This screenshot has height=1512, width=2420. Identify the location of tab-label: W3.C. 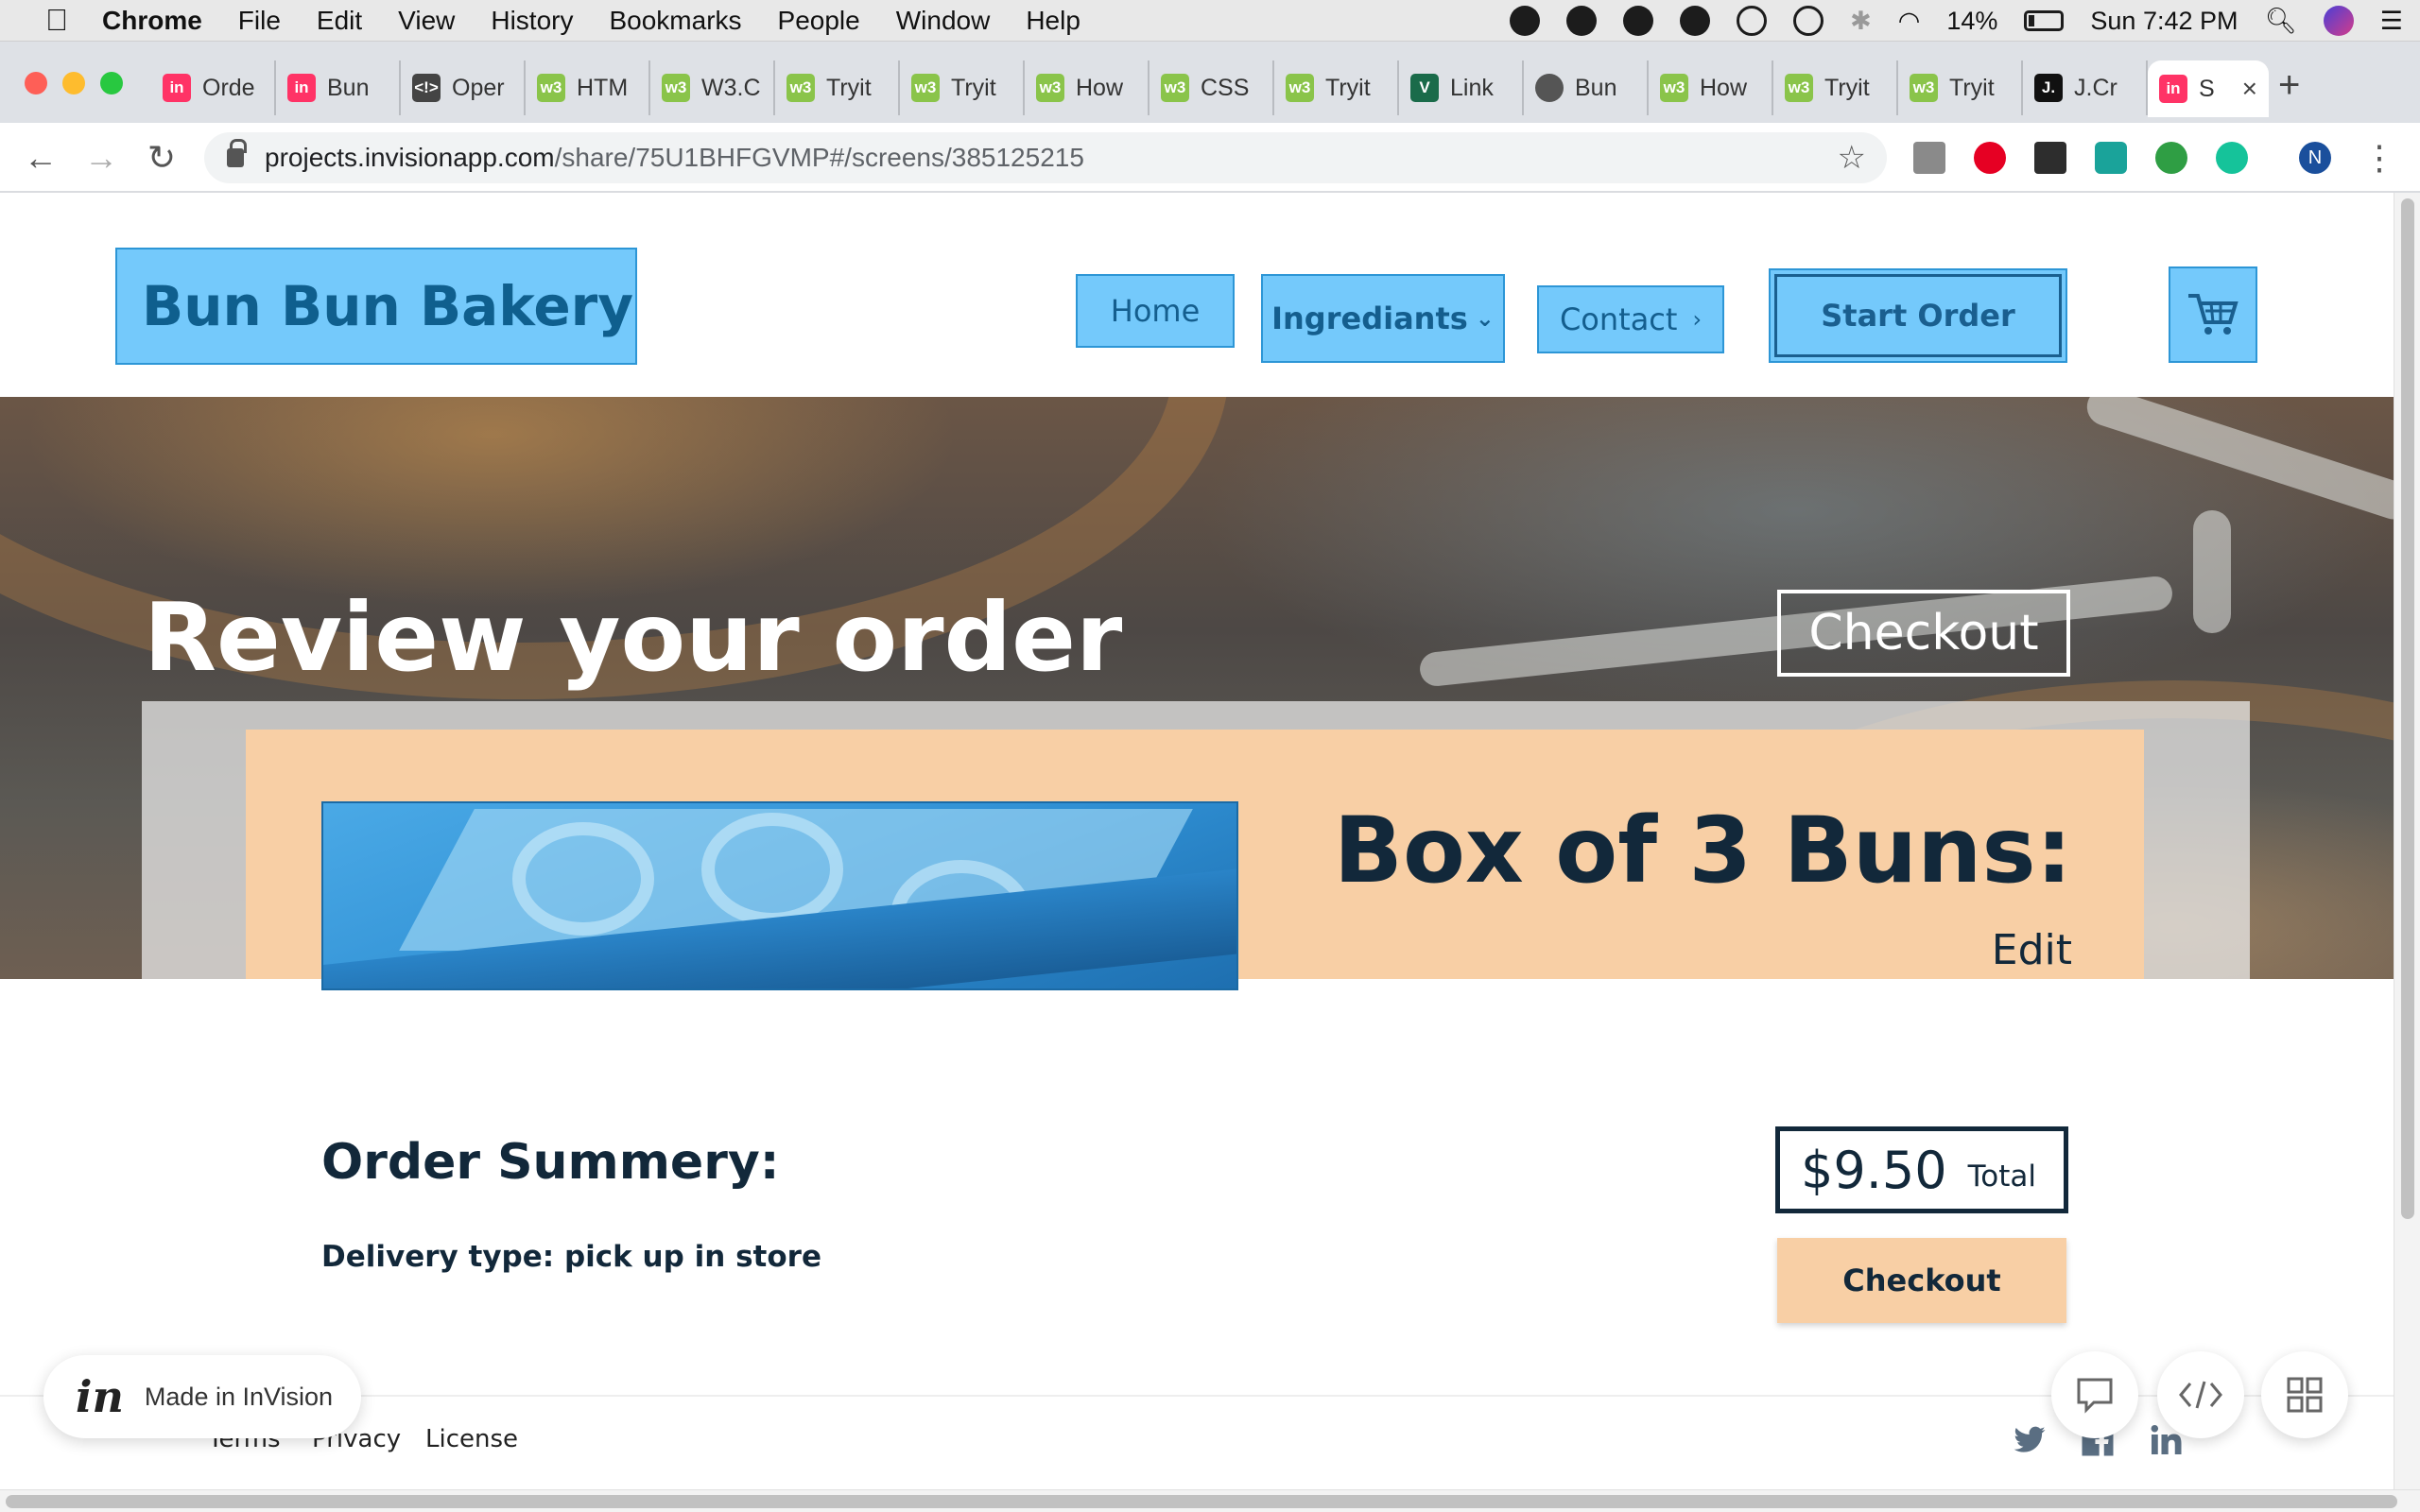
(731, 87).